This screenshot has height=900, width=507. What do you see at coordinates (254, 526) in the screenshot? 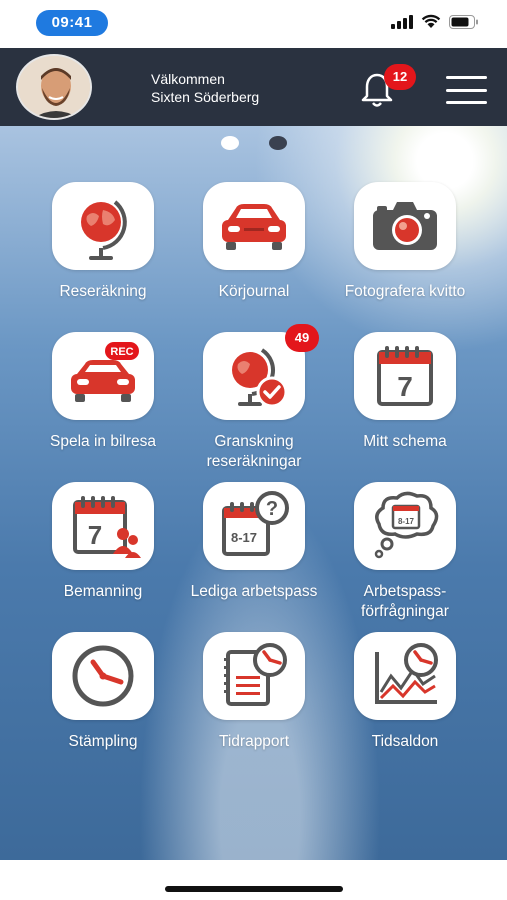
I see `calendar-question-icon: 8-17 ?` at bounding box center [254, 526].